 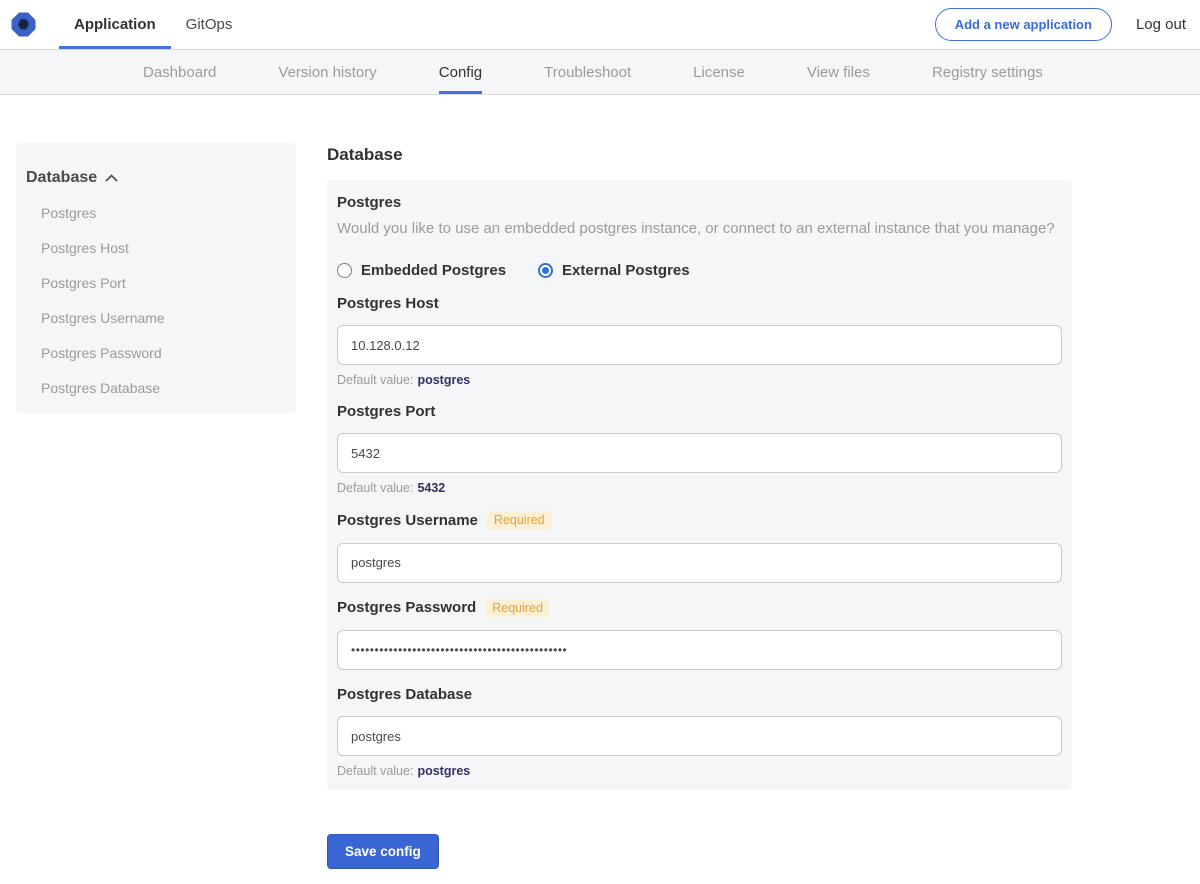 I want to click on subnav-tab-config: Config, so click(x=460, y=72).